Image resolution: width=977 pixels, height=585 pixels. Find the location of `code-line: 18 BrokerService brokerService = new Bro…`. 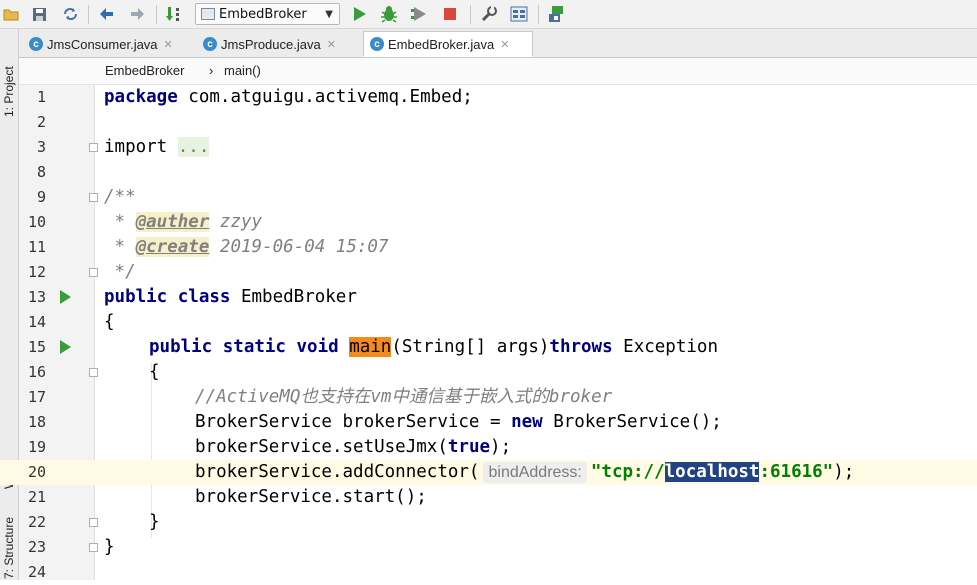

code-line: 18 BrokerService brokerService = new Bro… is located at coordinates (488, 422).